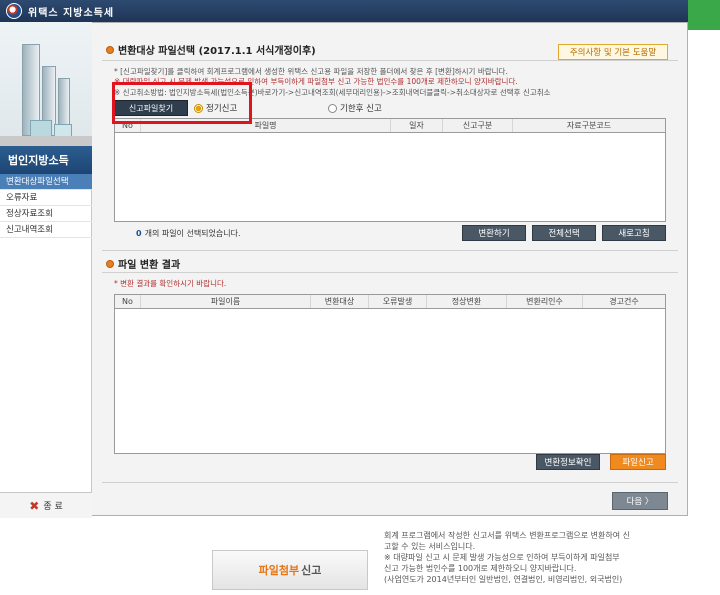 Image resolution: width=720 pixels, height=595 pixels. What do you see at coordinates (355, 108) in the screenshot?
I see `radio-late-report: 기한후 신고` at bounding box center [355, 108].